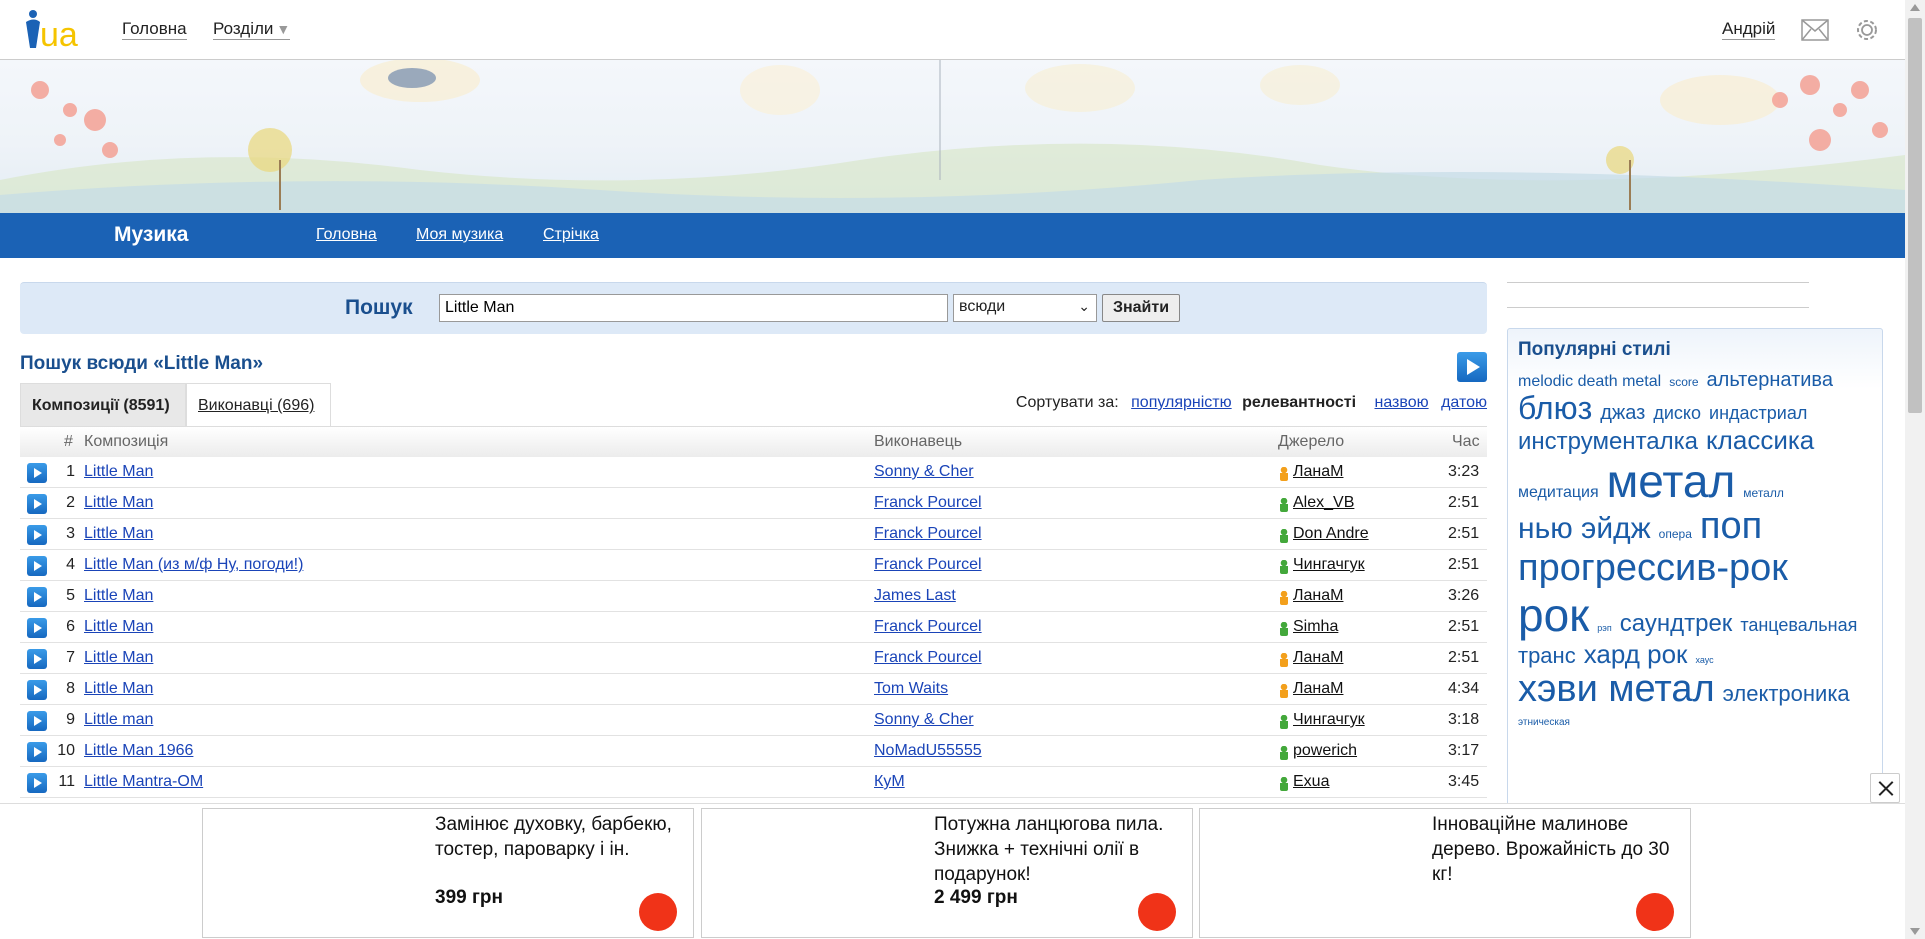  What do you see at coordinates (1915, 931) in the screenshot?
I see `scroll-down-icon` at bounding box center [1915, 931].